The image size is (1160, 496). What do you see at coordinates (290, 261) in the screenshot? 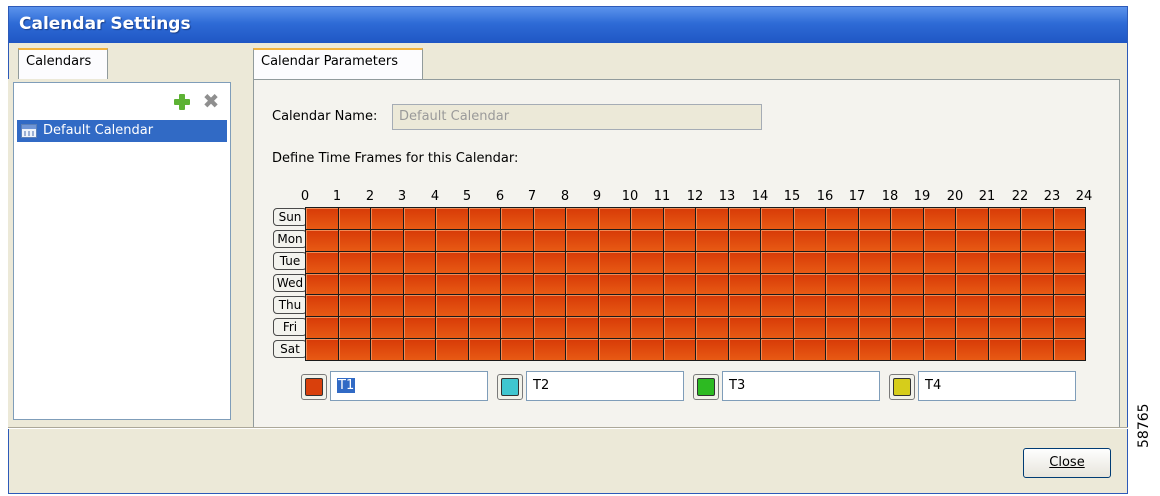
I see `day-button-tue: Tue` at bounding box center [290, 261].